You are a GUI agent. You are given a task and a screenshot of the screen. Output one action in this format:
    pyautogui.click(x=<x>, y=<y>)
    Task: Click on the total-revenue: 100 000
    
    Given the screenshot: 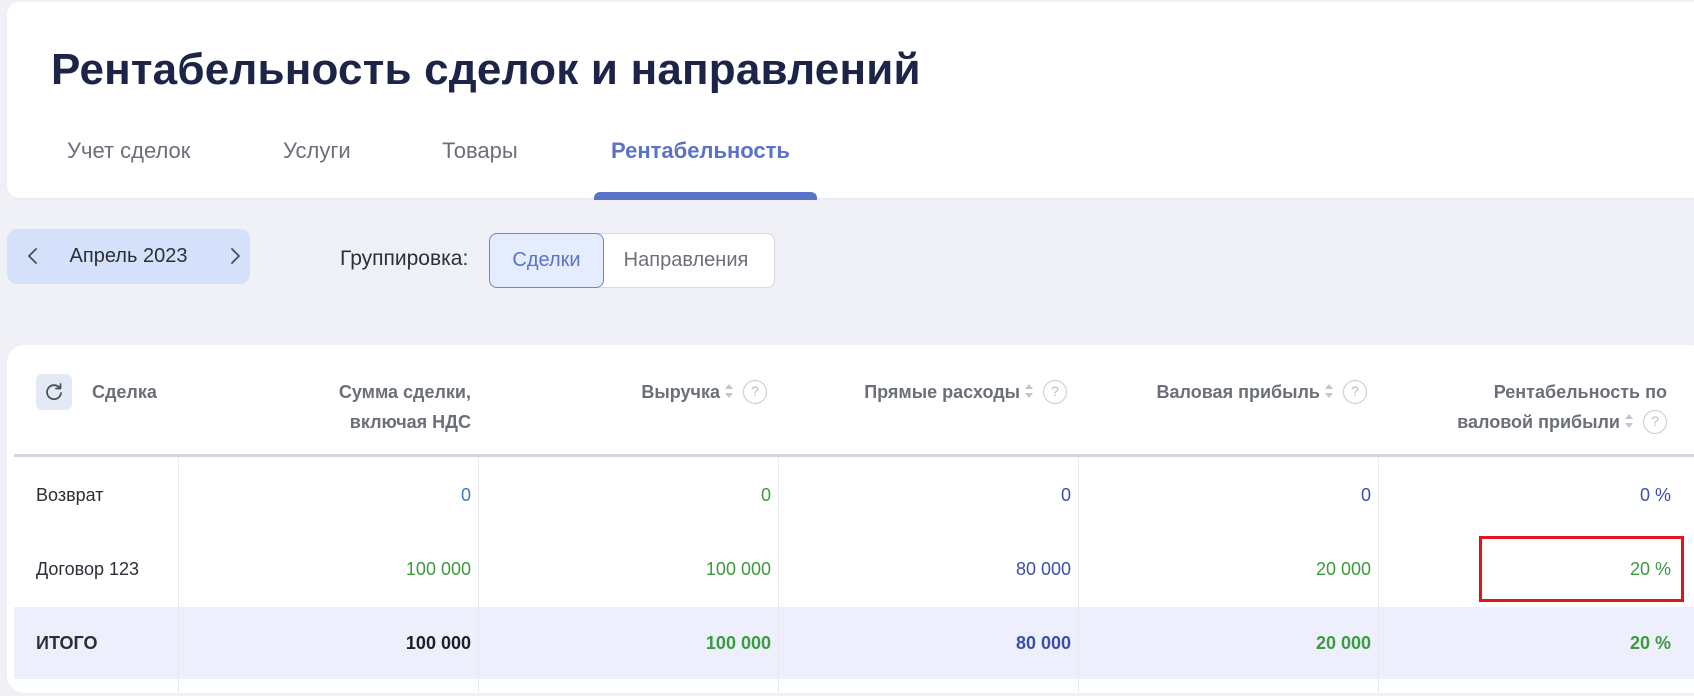 What is the action you would take?
    pyautogui.click(x=738, y=643)
    